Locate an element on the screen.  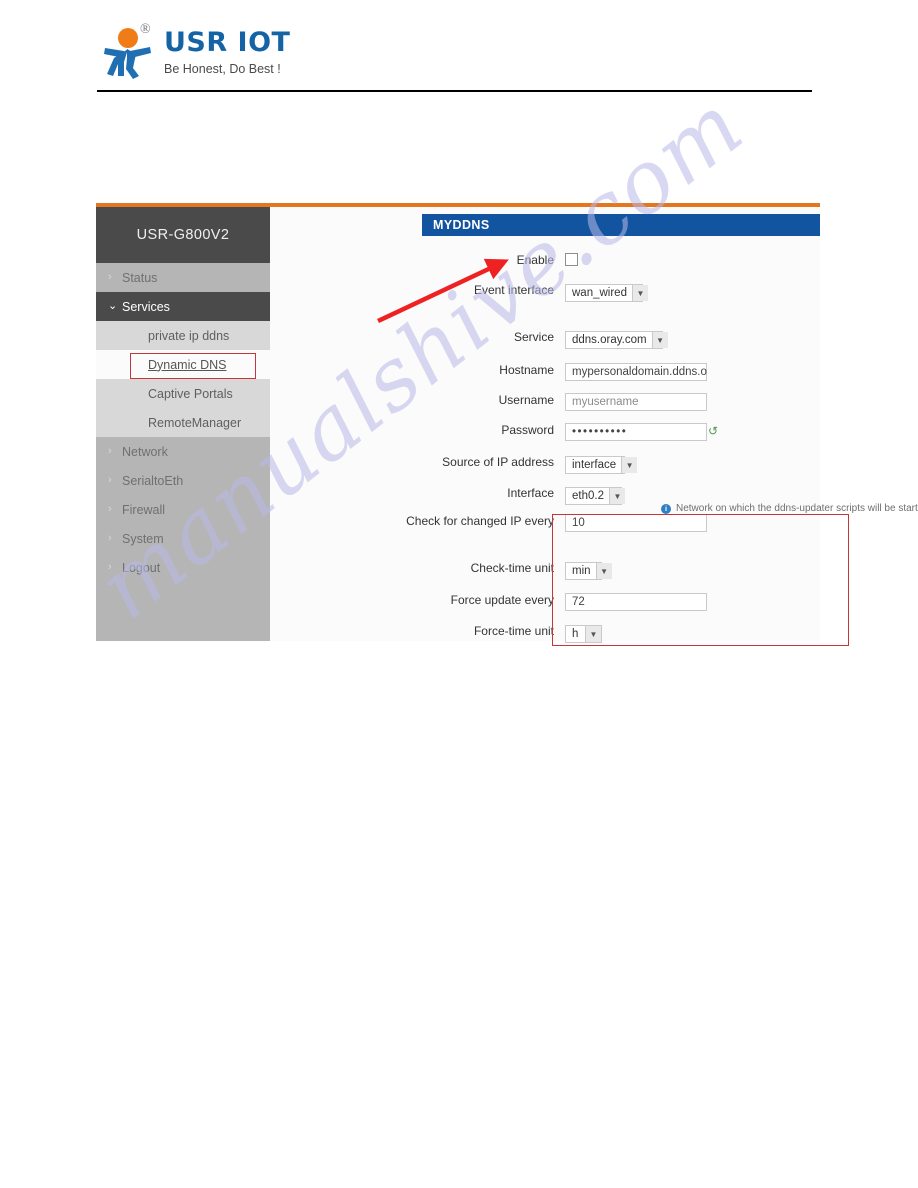
username-label: Username is located at coordinates (526, 400).